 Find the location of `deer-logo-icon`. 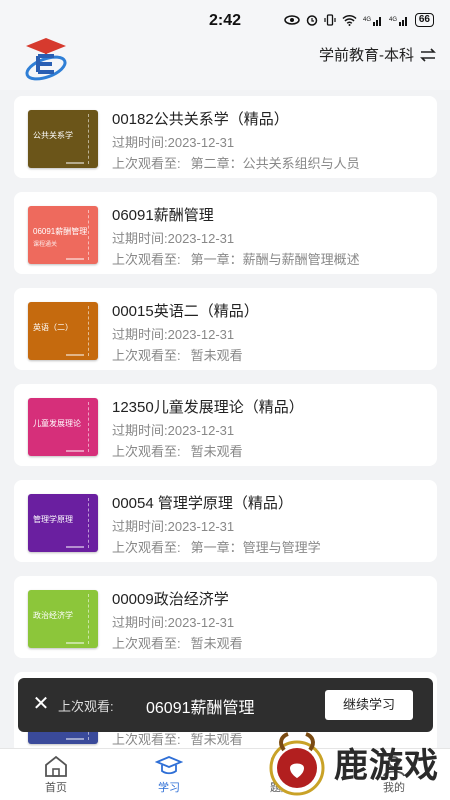

deer-logo-icon is located at coordinates (297, 764).